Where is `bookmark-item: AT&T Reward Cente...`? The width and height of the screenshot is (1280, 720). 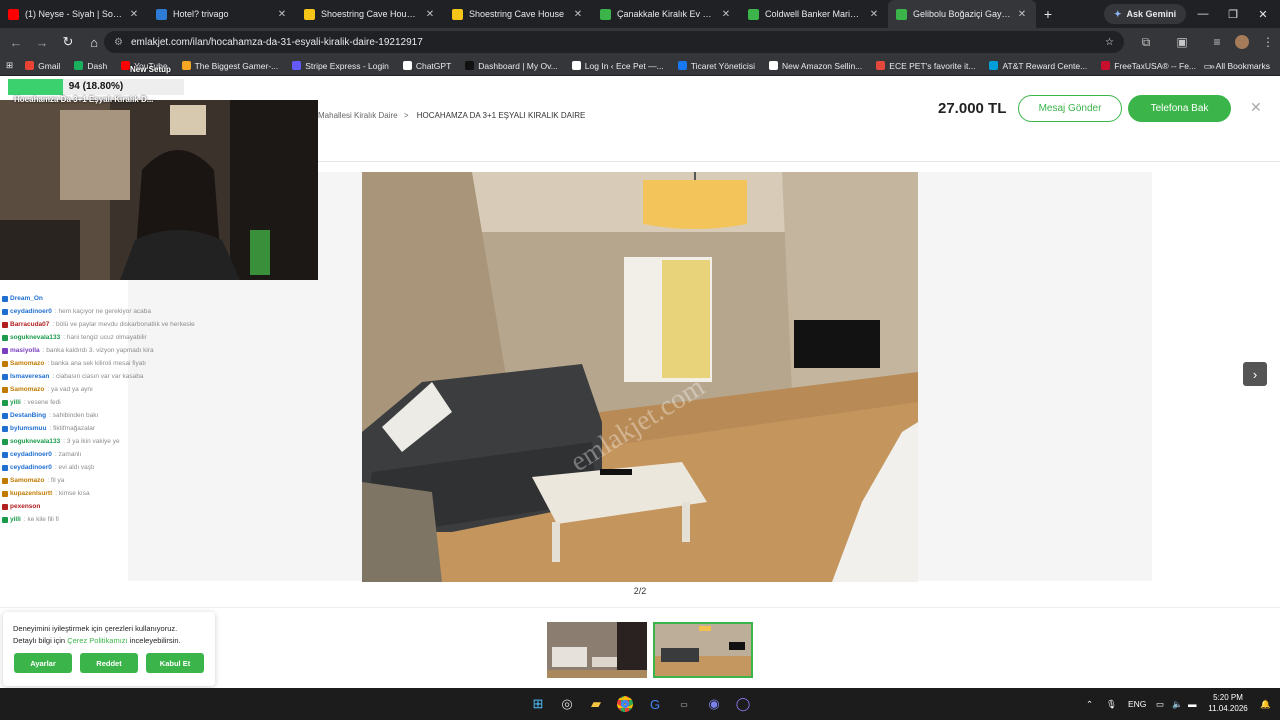 bookmark-item: AT&T Reward Cente... is located at coordinates (1038, 66).